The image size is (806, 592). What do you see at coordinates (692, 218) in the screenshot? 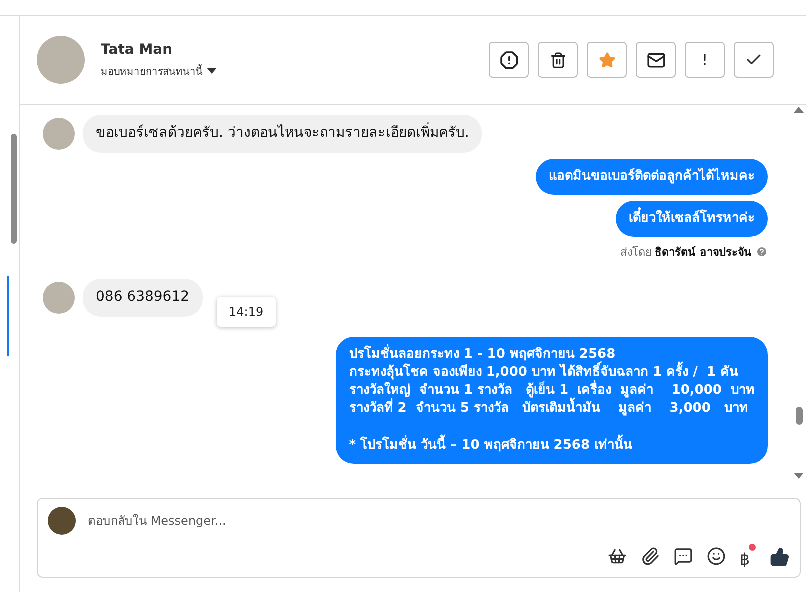
I see `message-bubble: เดี๋ยวให้เซลล์โทรหาค่ะ` at bounding box center [692, 218].